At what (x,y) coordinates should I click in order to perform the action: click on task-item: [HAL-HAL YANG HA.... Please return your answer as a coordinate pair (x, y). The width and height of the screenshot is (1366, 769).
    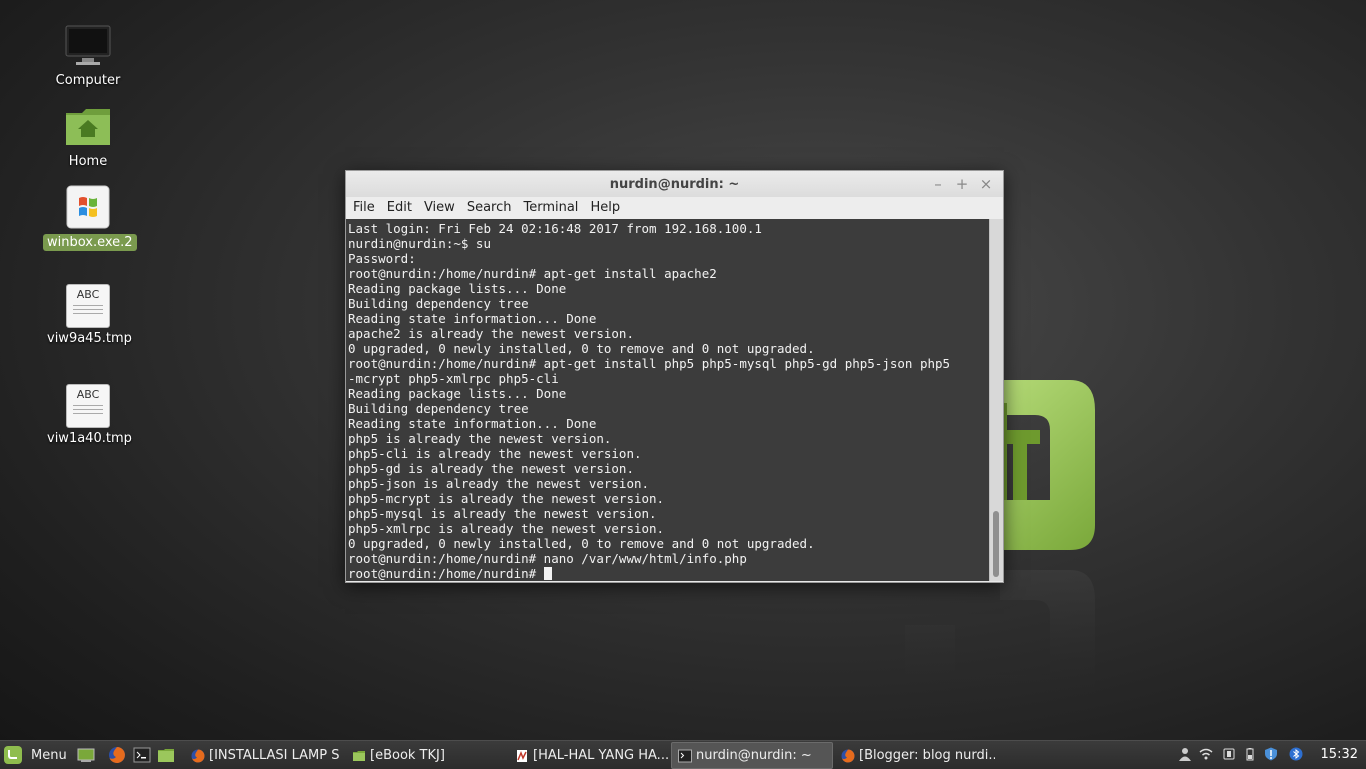
    Looking at the image, I should click on (589, 755).